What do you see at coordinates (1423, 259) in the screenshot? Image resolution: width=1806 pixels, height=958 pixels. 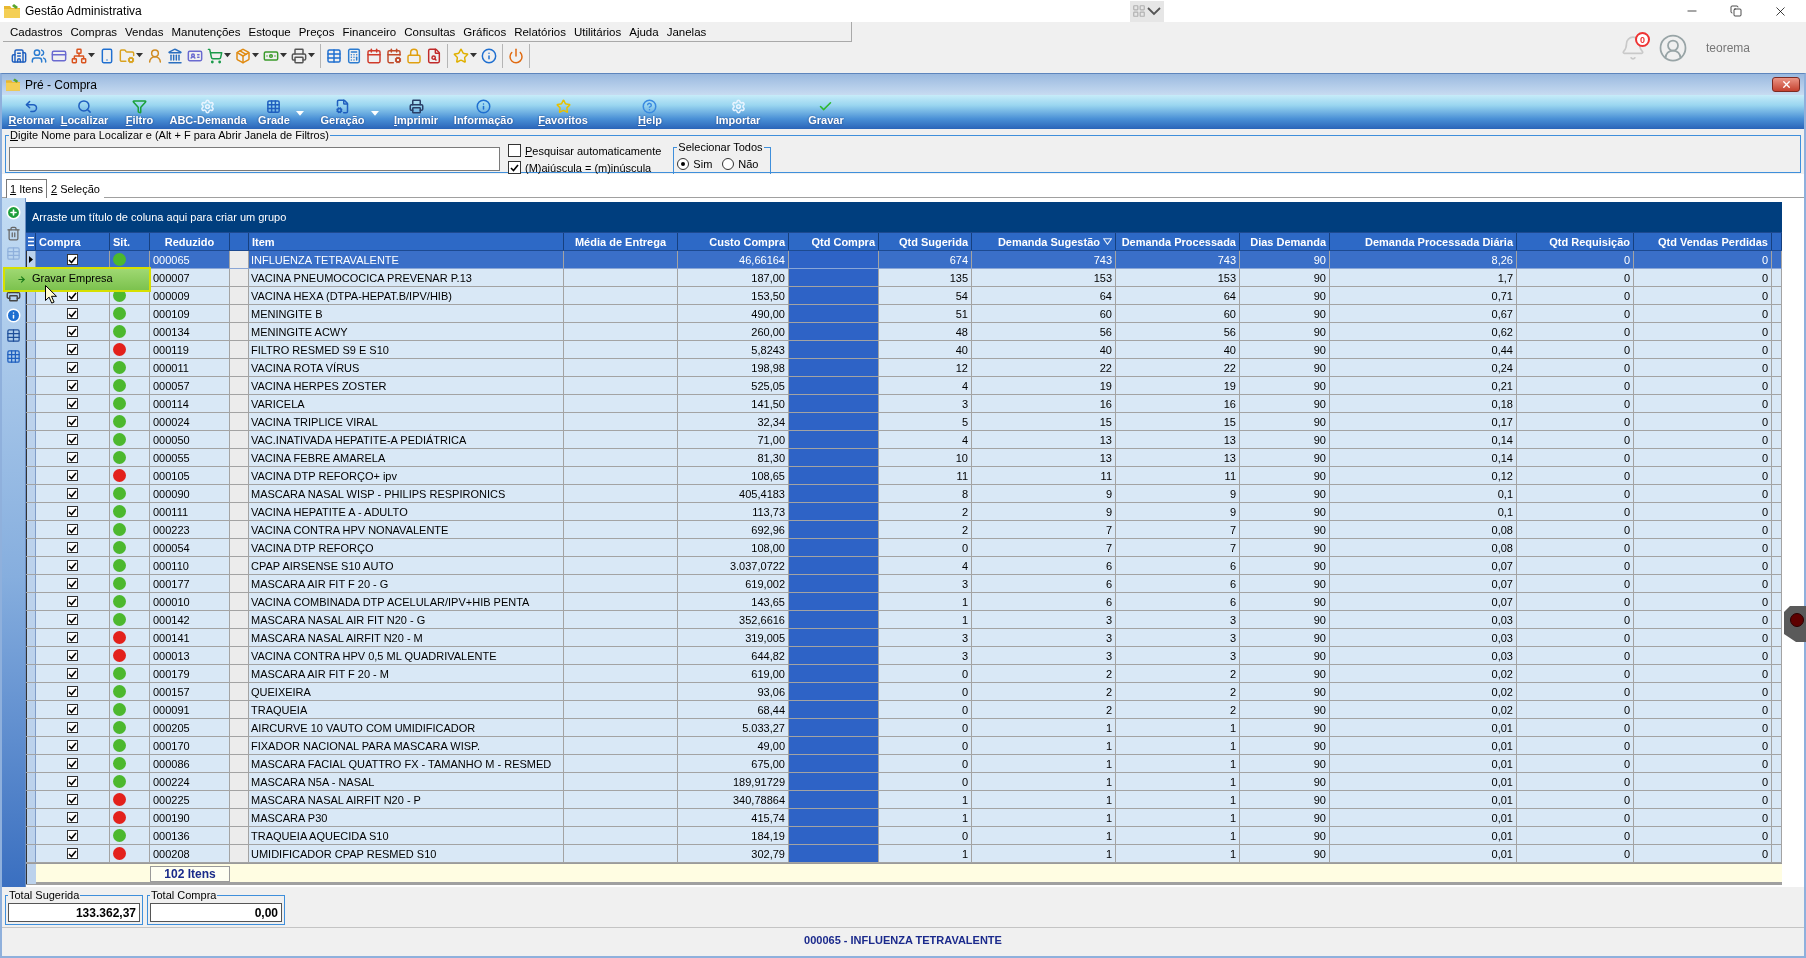 I see `table-cell: 8,26` at bounding box center [1423, 259].